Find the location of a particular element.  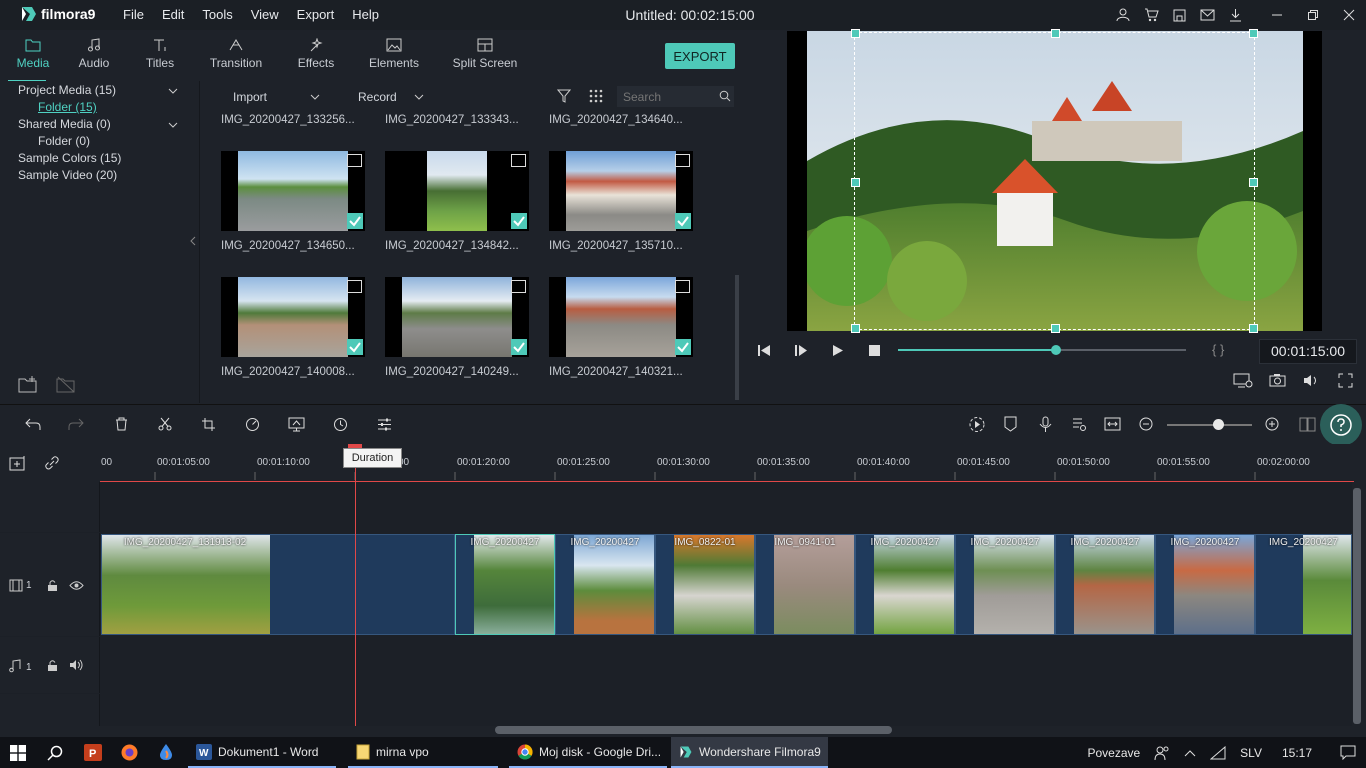

selection-box is located at coordinates (1054, 181).